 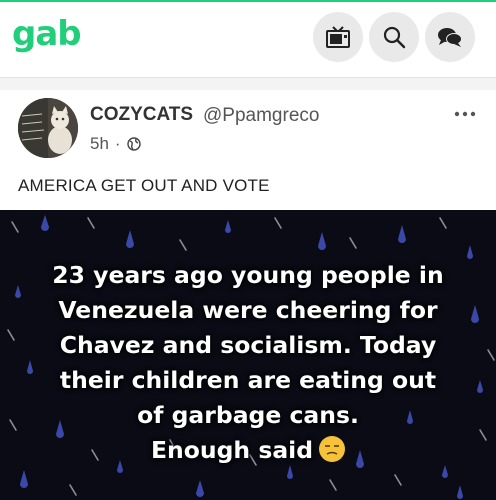 I want to click on more-options-button, so click(x=465, y=114).